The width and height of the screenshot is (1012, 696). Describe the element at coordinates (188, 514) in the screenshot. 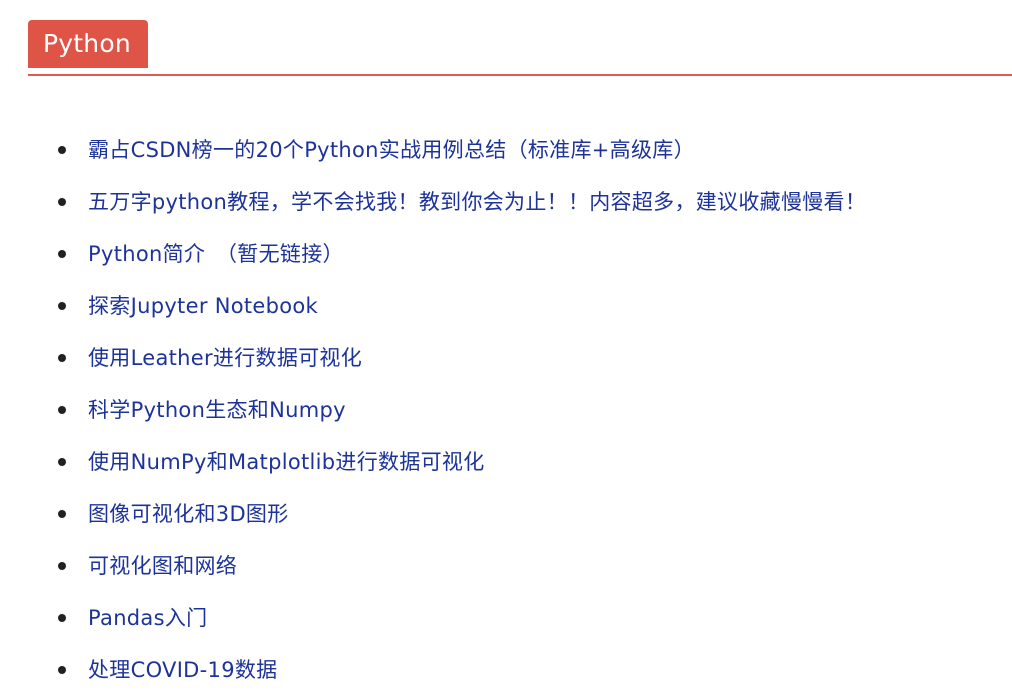

I see `article-link: 图像可视化和3D图形` at that location.